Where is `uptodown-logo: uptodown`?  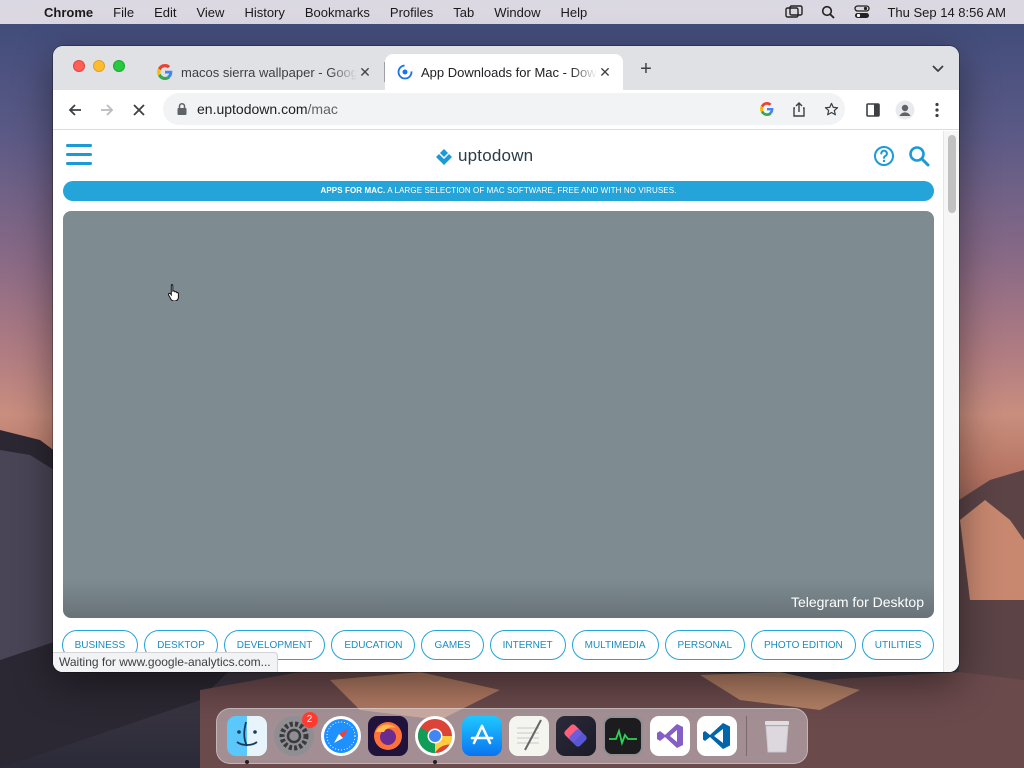 uptodown-logo: uptodown is located at coordinates (483, 156).